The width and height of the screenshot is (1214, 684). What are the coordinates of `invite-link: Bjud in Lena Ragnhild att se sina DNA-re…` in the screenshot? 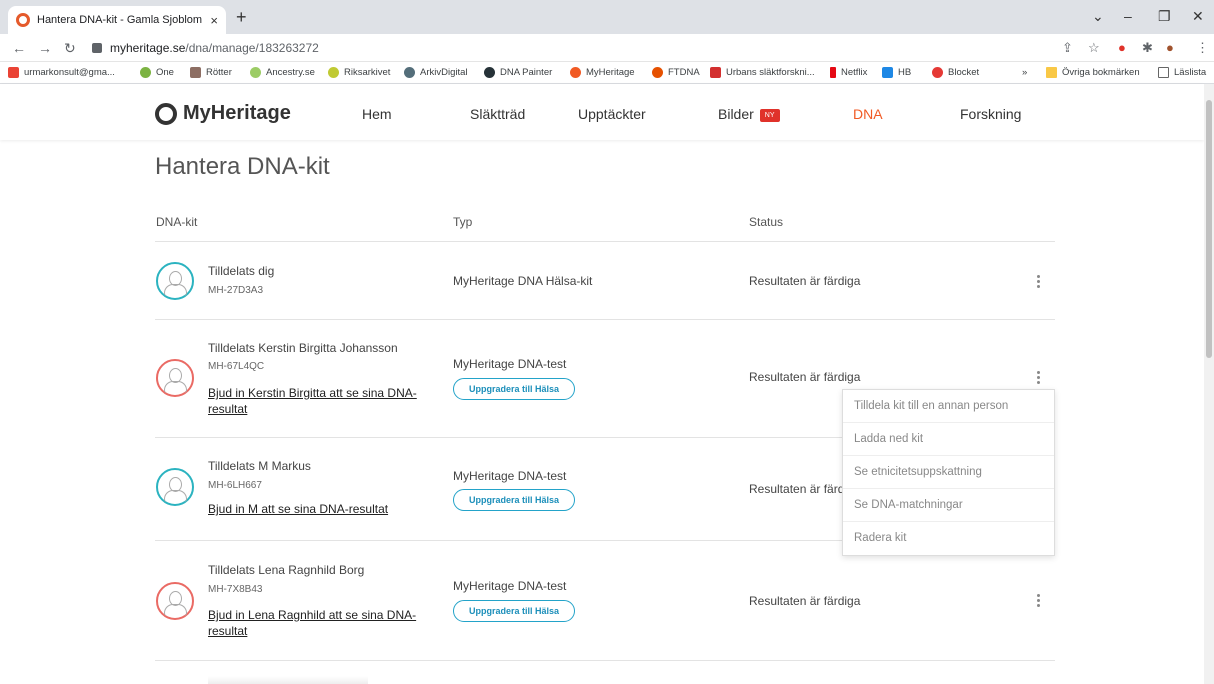 It's located at (320, 623).